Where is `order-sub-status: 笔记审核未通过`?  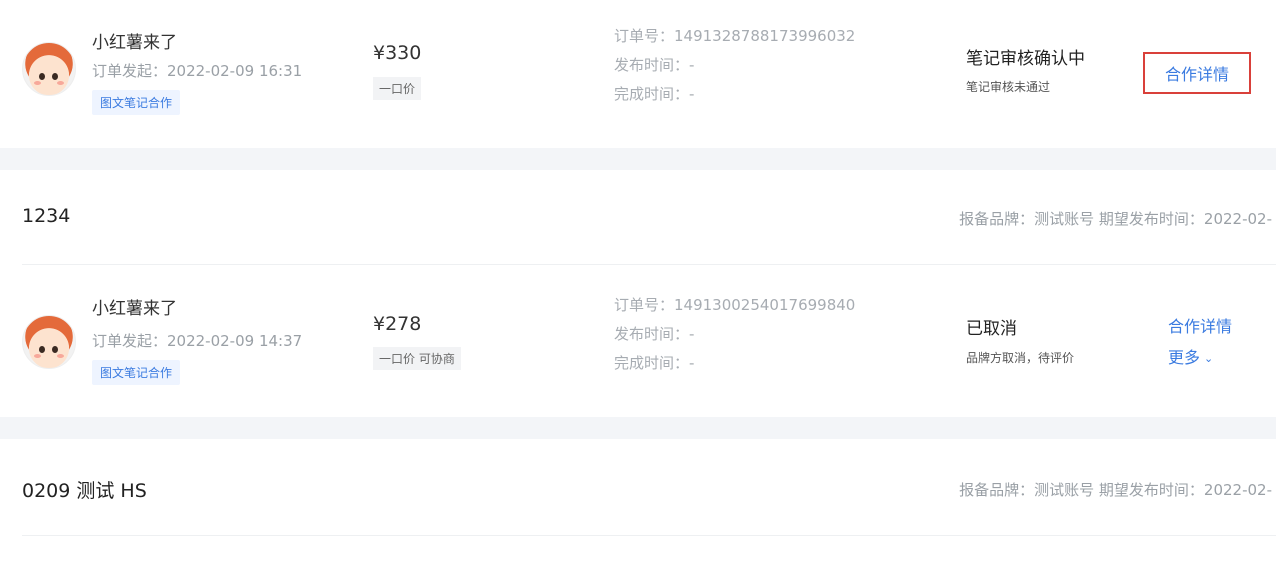
order-sub-status: 笔记审核未通过 is located at coordinates (1008, 87).